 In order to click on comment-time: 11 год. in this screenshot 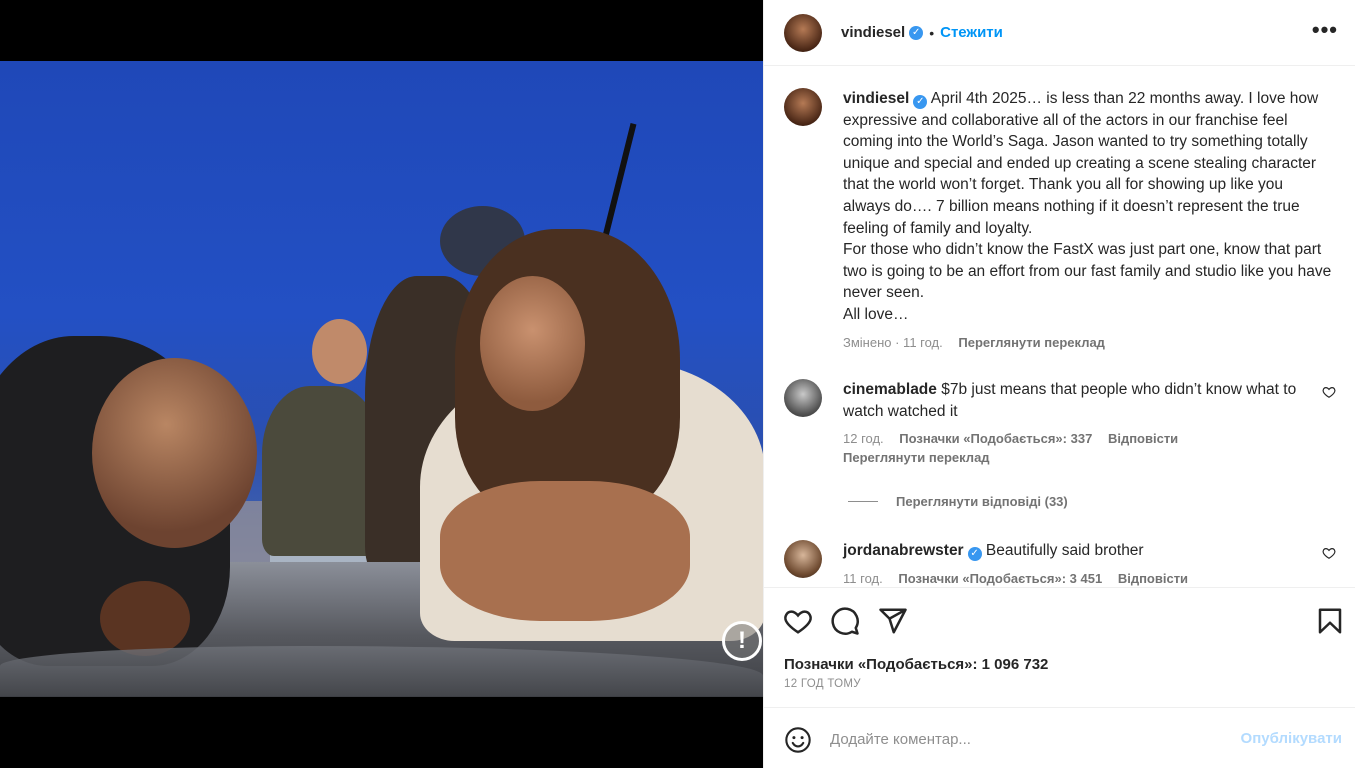, I will do `click(863, 578)`.